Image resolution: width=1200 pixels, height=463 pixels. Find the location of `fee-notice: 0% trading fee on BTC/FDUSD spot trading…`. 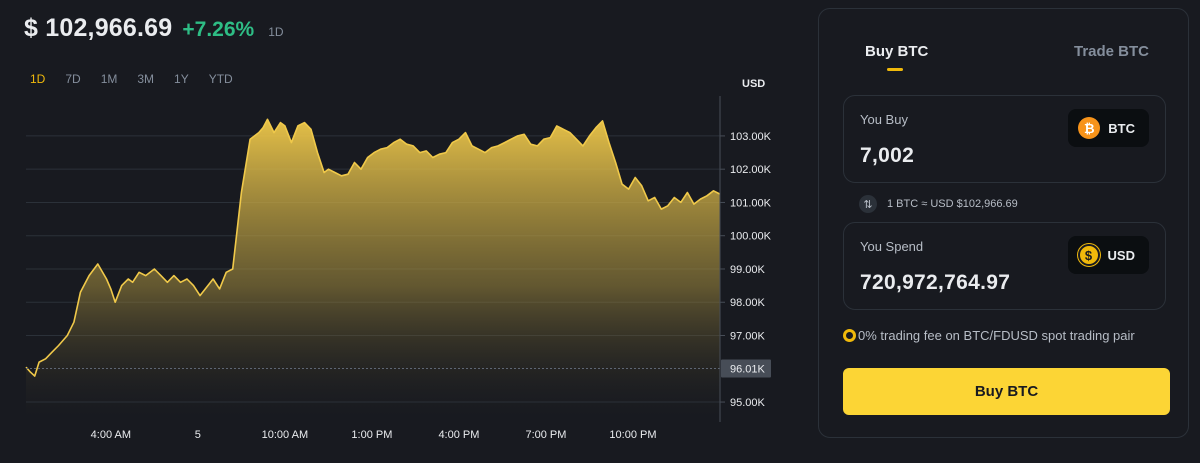

fee-notice: 0% trading fee on BTC/FDUSD spot trading… is located at coordinates (989, 335).